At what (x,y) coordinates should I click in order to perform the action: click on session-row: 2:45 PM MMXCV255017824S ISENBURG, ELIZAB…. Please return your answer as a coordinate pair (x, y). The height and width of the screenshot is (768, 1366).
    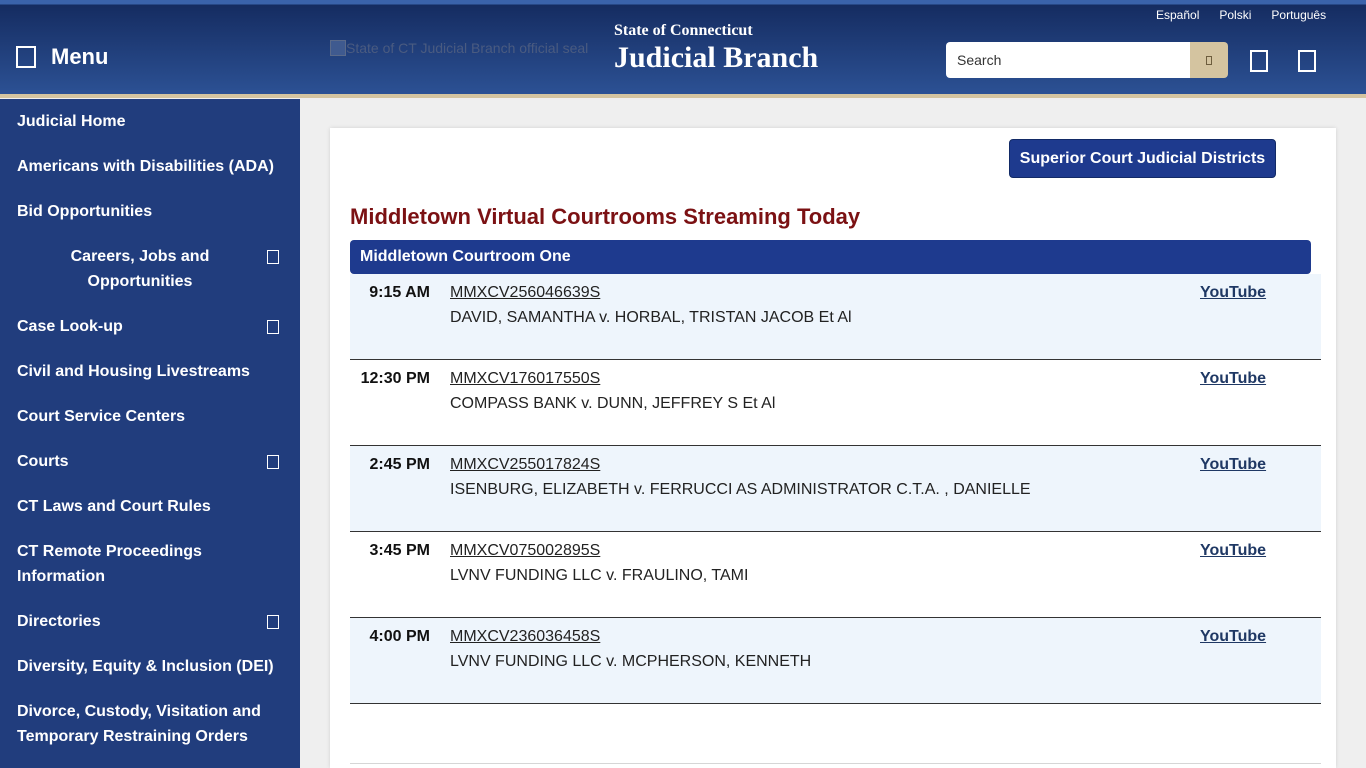
    Looking at the image, I should click on (835, 489).